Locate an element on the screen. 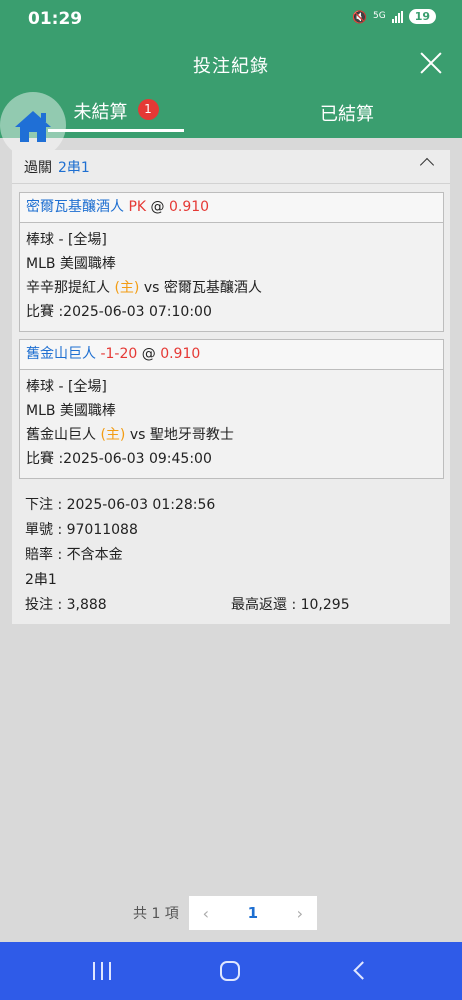 The height and width of the screenshot is (1000, 462). leg-team: 舊金山巨人 is located at coordinates (61, 354).